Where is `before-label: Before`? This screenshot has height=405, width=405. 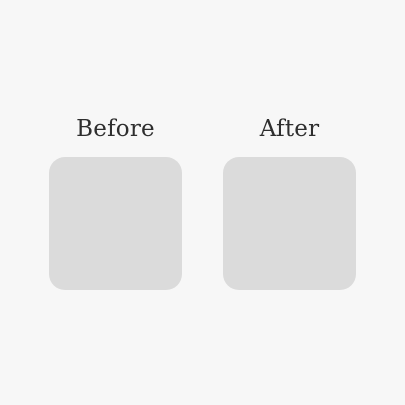
before-label: Before is located at coordinates (115, 129).